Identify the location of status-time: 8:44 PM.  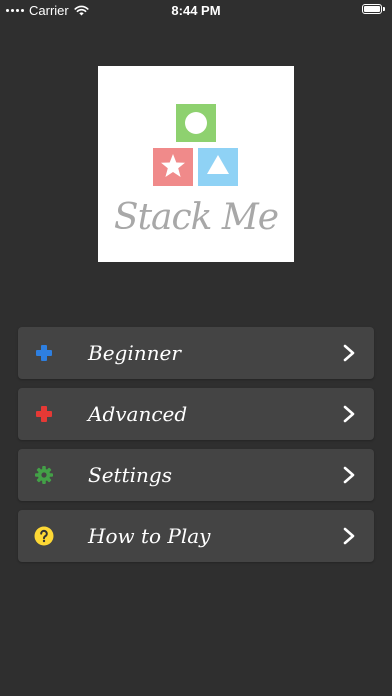
(196, 10).